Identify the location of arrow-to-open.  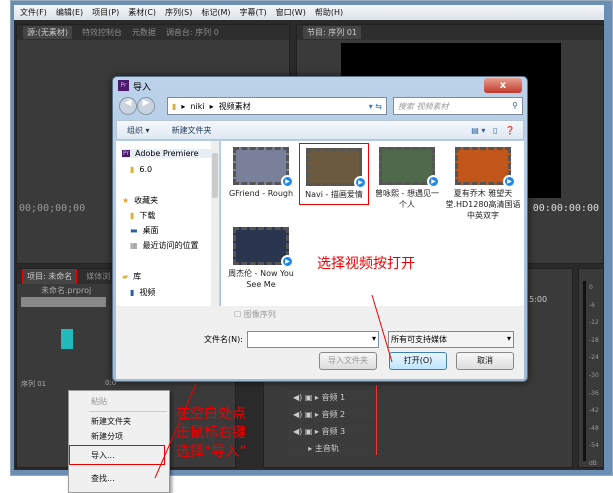
(382, 328).